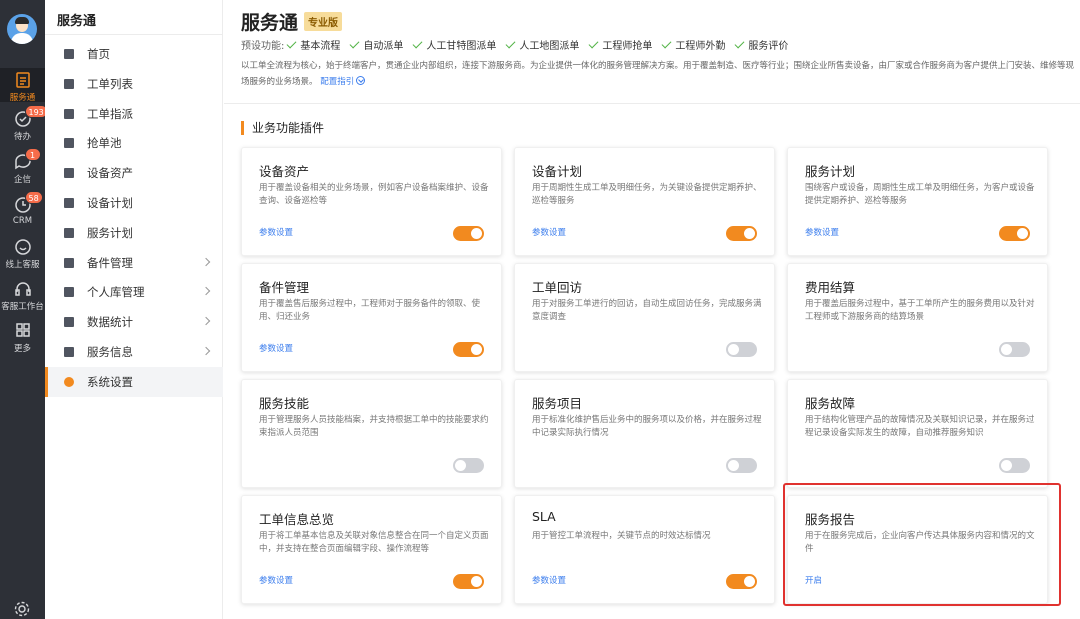  Describe the element at coordinates (647, 426) in the screenshot. I see `card-description: 用于标准化维护售后业务中的服务项以及价格，并在服务过程中记录实际执行情况` at that location.